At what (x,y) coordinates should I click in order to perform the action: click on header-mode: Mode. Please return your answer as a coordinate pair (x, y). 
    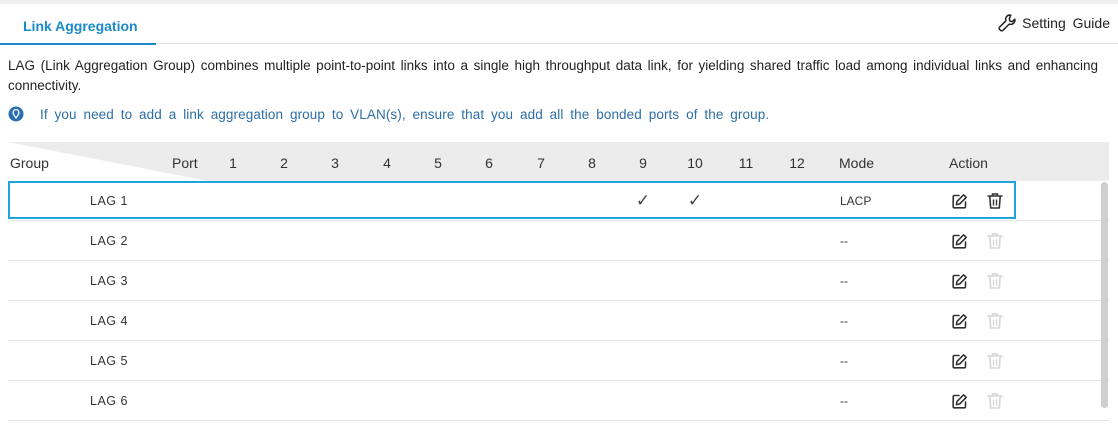
    Looking at the image, I should click on (857, 163).